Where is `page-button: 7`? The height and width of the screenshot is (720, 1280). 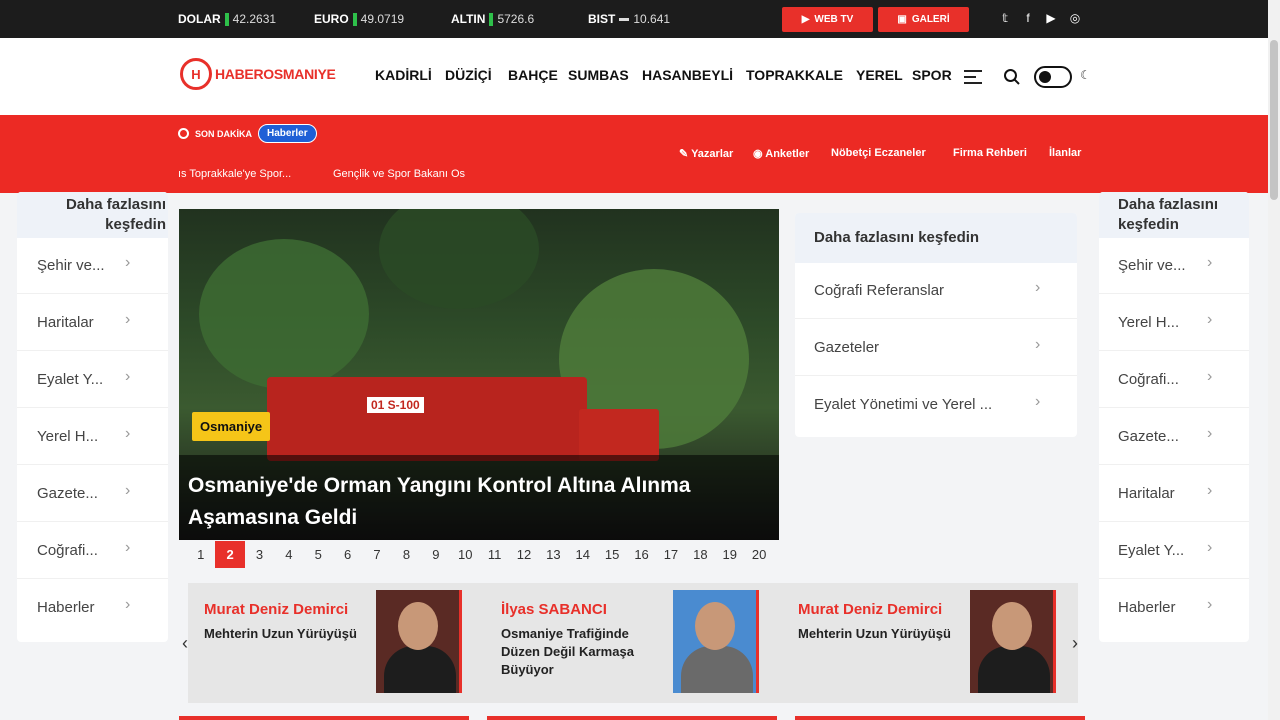 page-button: 7 is located at coordinates (376, 554).